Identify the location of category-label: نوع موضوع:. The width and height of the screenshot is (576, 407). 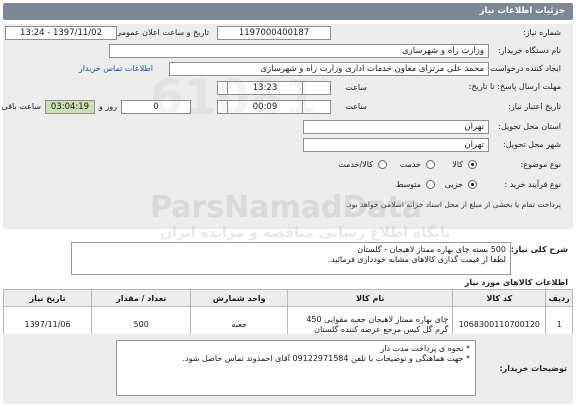
(541, 164).